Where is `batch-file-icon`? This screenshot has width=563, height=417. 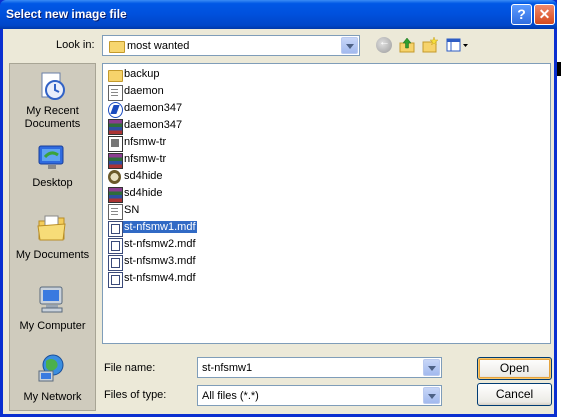 batch-file-icon is located at coordinates (115, 144).